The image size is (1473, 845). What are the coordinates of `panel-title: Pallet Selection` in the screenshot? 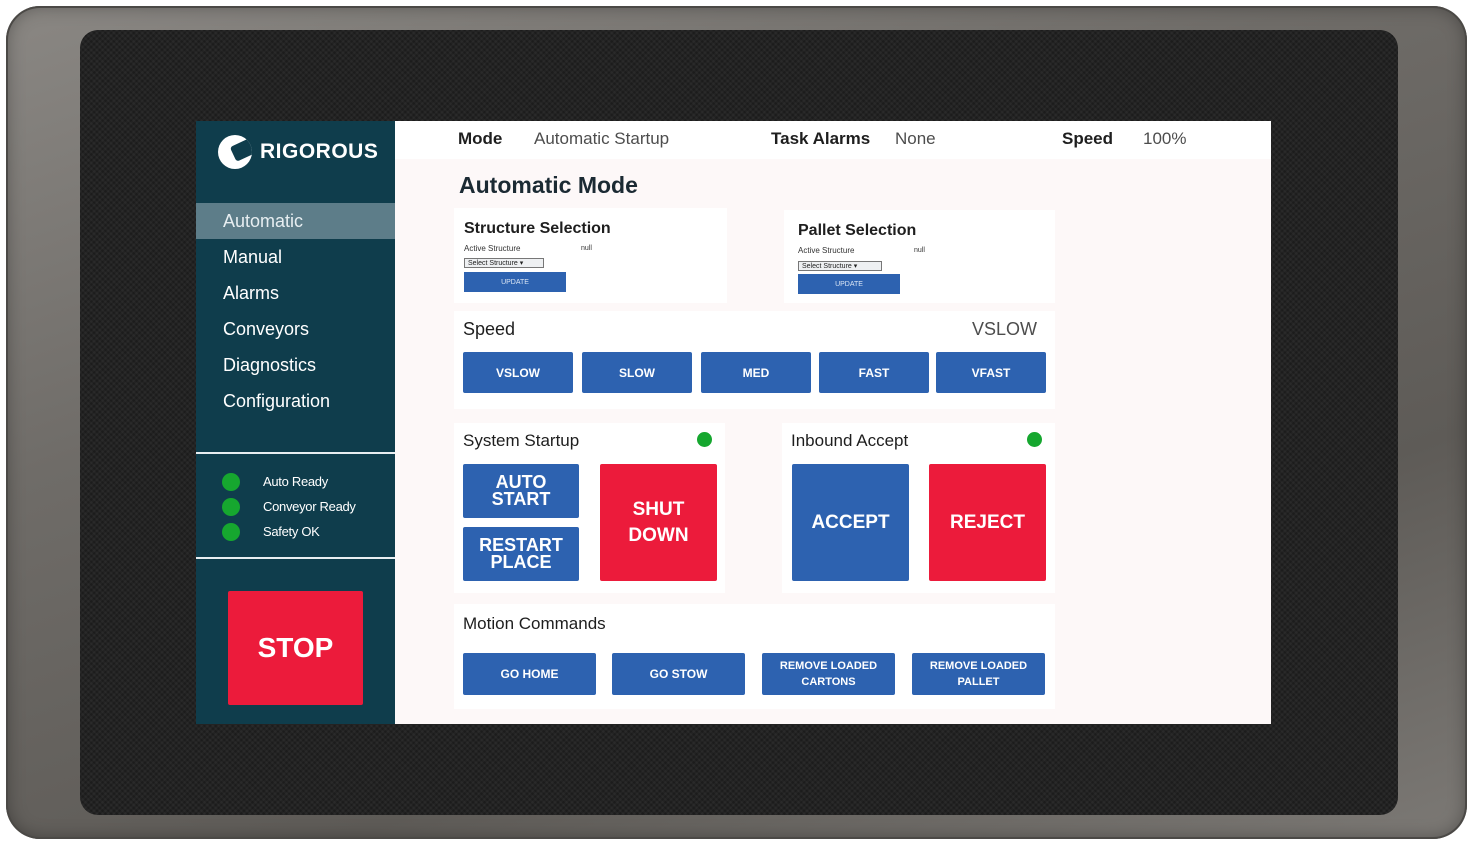 It's located at (857, 230).